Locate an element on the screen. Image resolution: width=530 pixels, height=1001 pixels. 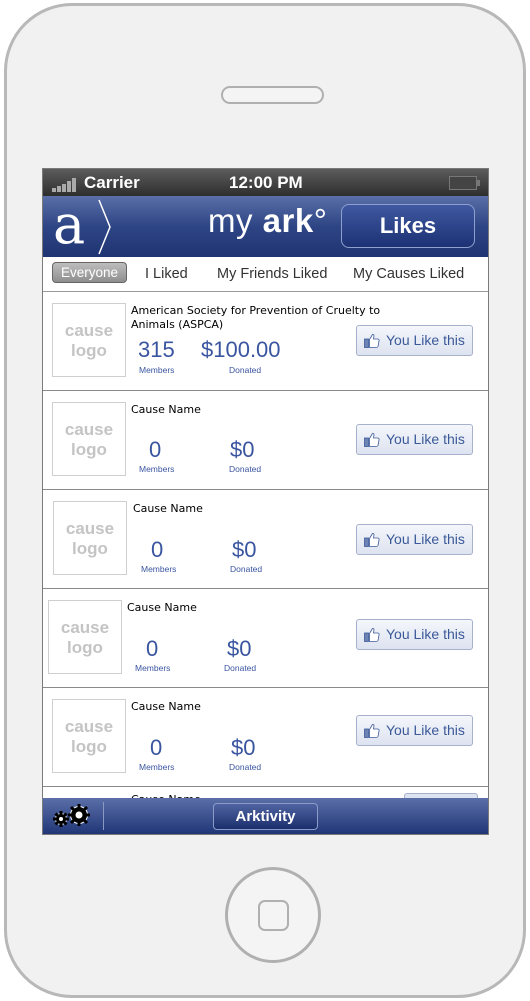
toolbar-divider is located at coordinates (103, 816).